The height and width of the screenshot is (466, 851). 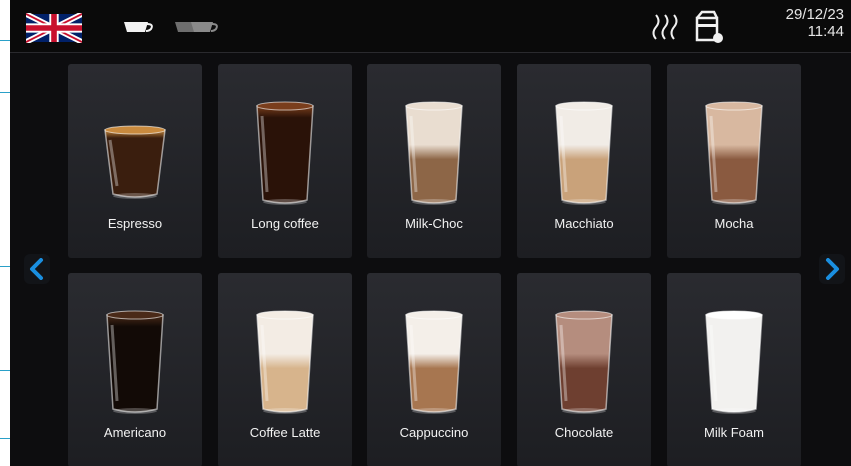 I want to click on beverage-label: Milk-Choc, so click(x=434, y=223).